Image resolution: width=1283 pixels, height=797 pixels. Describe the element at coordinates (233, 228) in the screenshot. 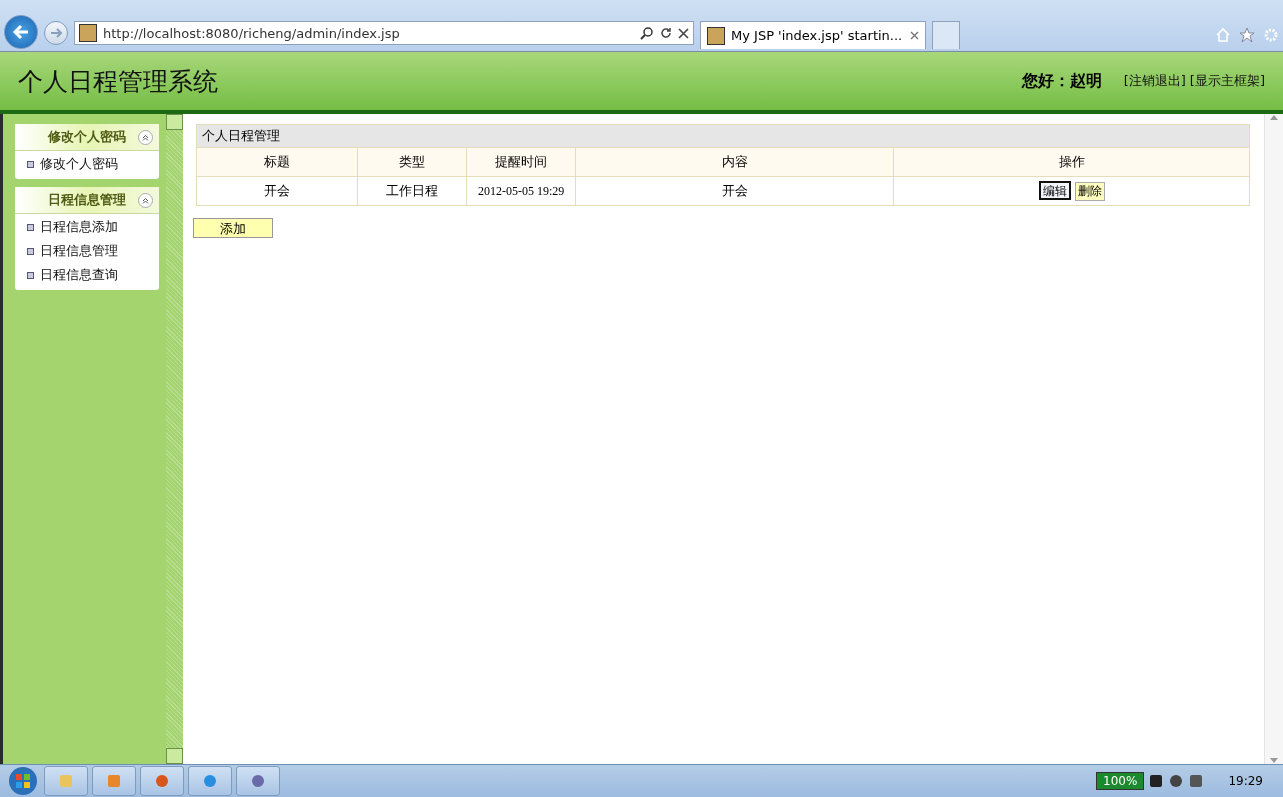

I see `add-button: 添加` at that location.